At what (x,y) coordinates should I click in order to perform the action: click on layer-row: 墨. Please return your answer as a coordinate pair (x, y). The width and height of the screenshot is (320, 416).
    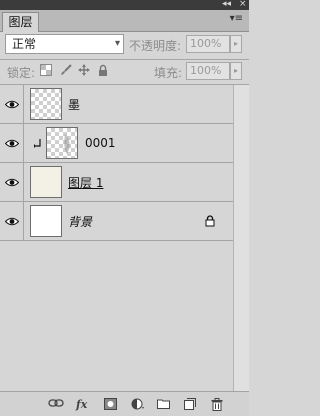
    Looking at the image, I should click on (116, 104).